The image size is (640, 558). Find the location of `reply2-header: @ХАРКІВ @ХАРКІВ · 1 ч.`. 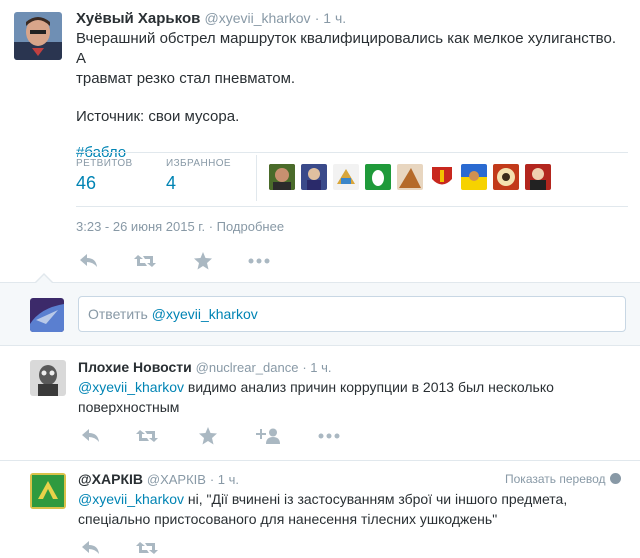

reply2-header: @ХАРКІВ @ХАРКІВ · 1 ч. is located at coordinates (158, 479).